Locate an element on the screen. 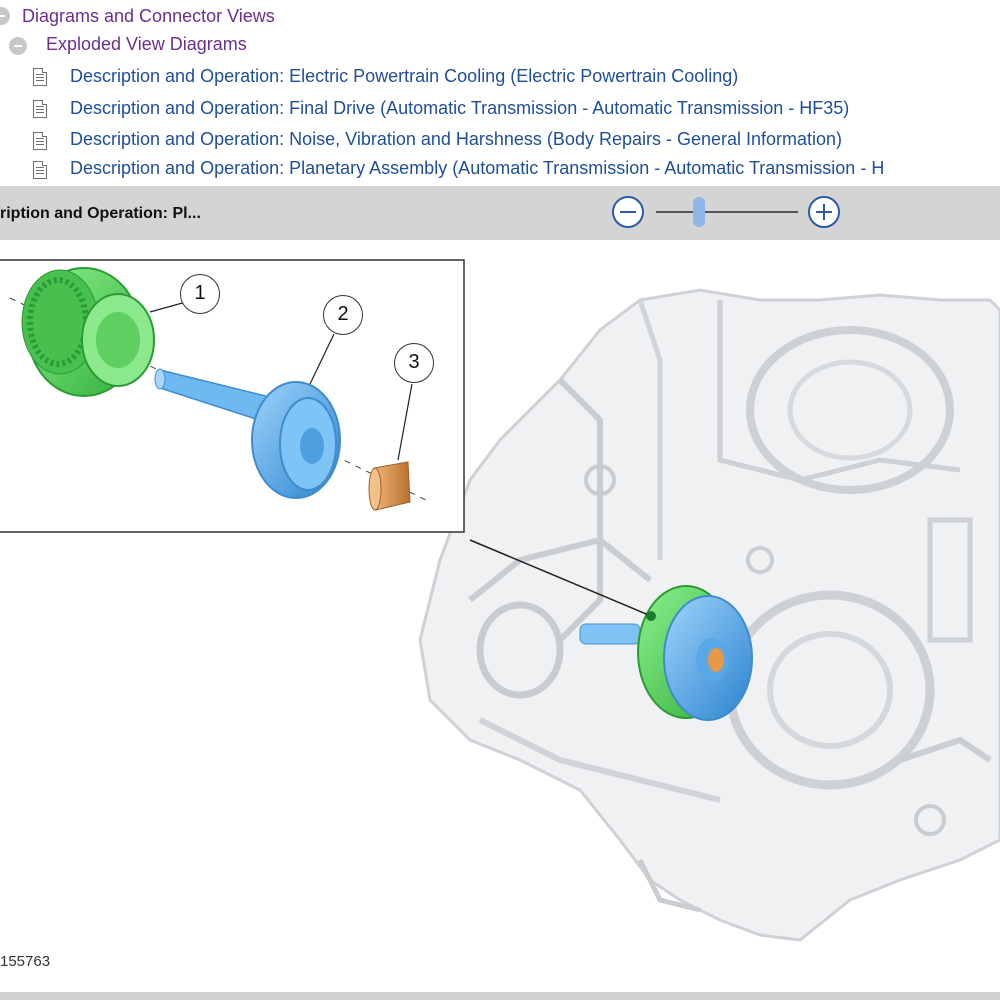 The image size is (1000, 1000). minus-icon is located at coordinates (628, 212).